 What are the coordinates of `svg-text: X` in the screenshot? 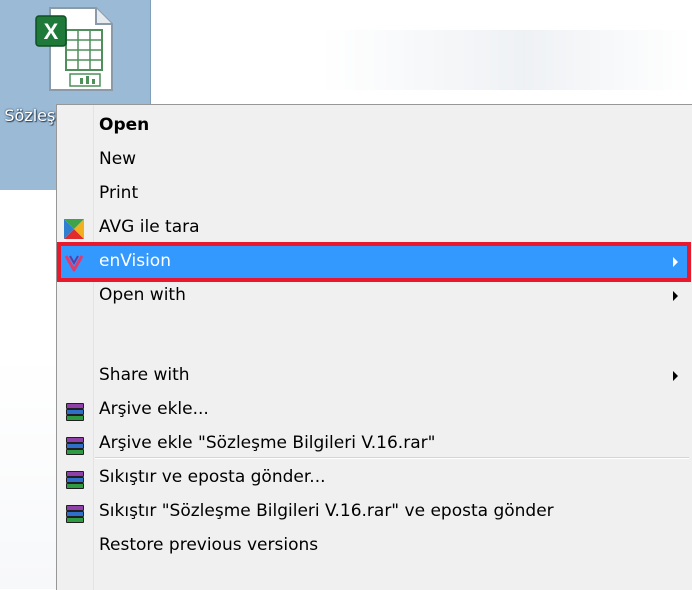 It's located at (51, 31).